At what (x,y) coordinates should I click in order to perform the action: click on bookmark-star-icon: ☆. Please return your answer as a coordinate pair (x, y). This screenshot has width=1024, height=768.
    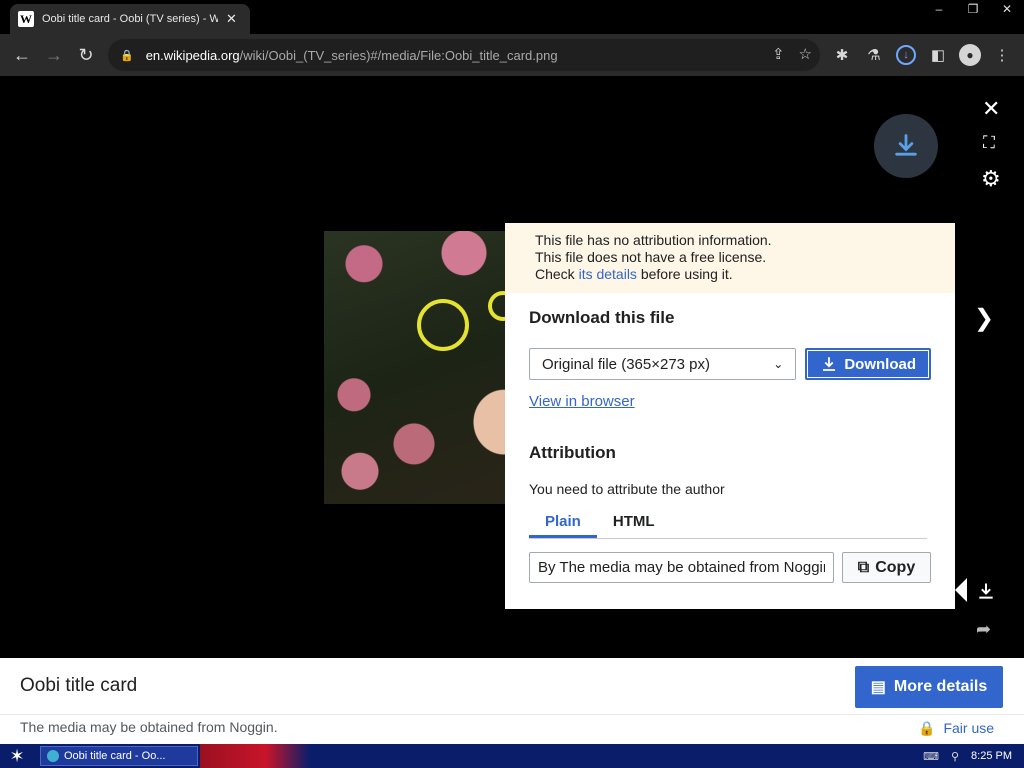
    Looking at the image, I should click on (805, 54).